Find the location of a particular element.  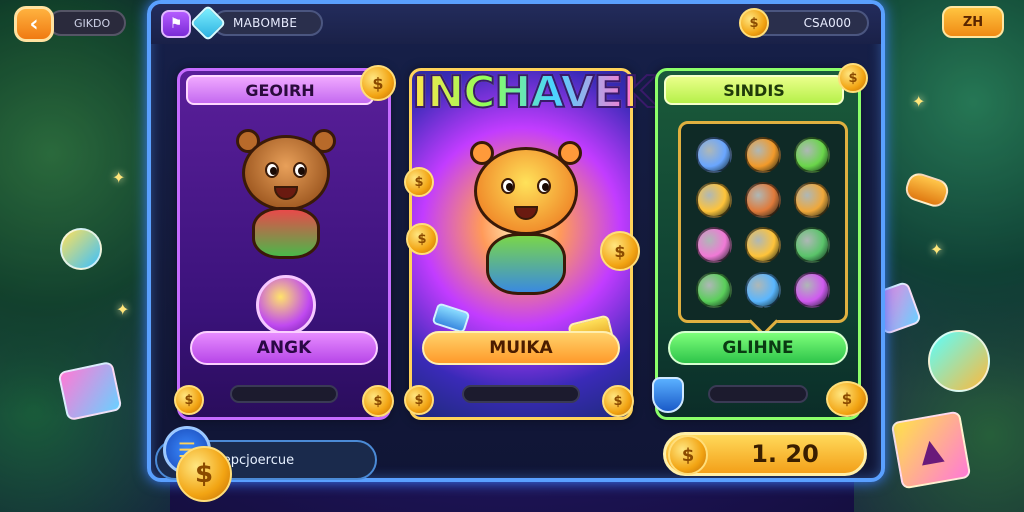

back-arrow-icon: ‹ is located at coordinates (34, 24).